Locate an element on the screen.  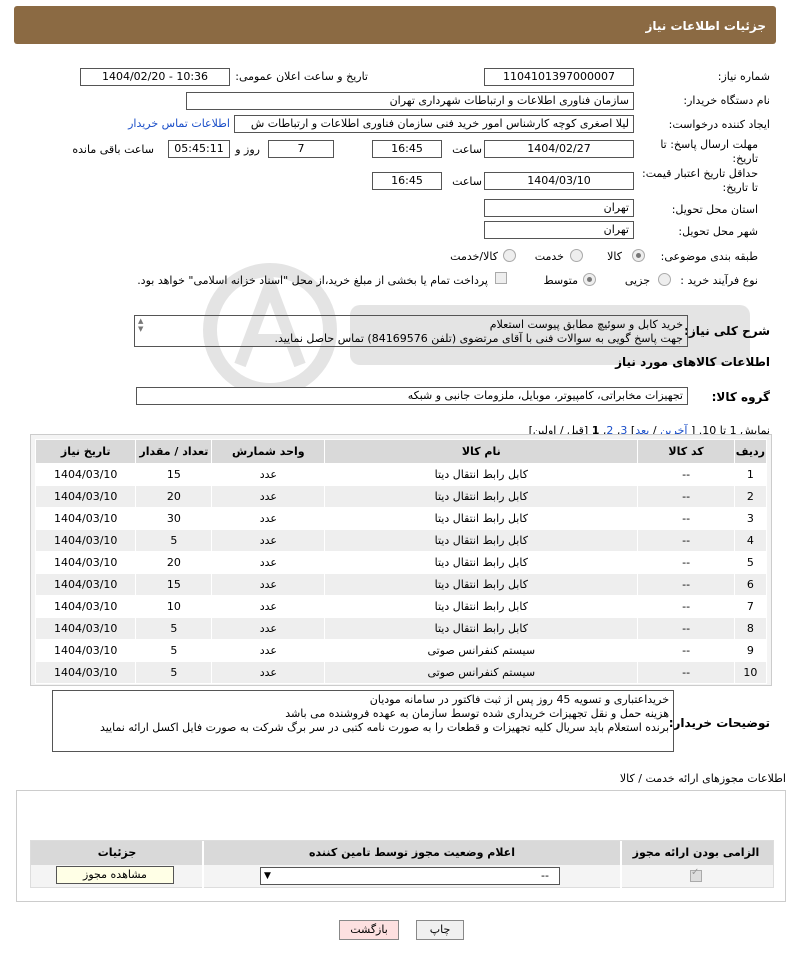
table-row: 1 -- کابل رابط انتقال دیتا عدد 15 1404/03/10 is located at coordinates (401, 474).